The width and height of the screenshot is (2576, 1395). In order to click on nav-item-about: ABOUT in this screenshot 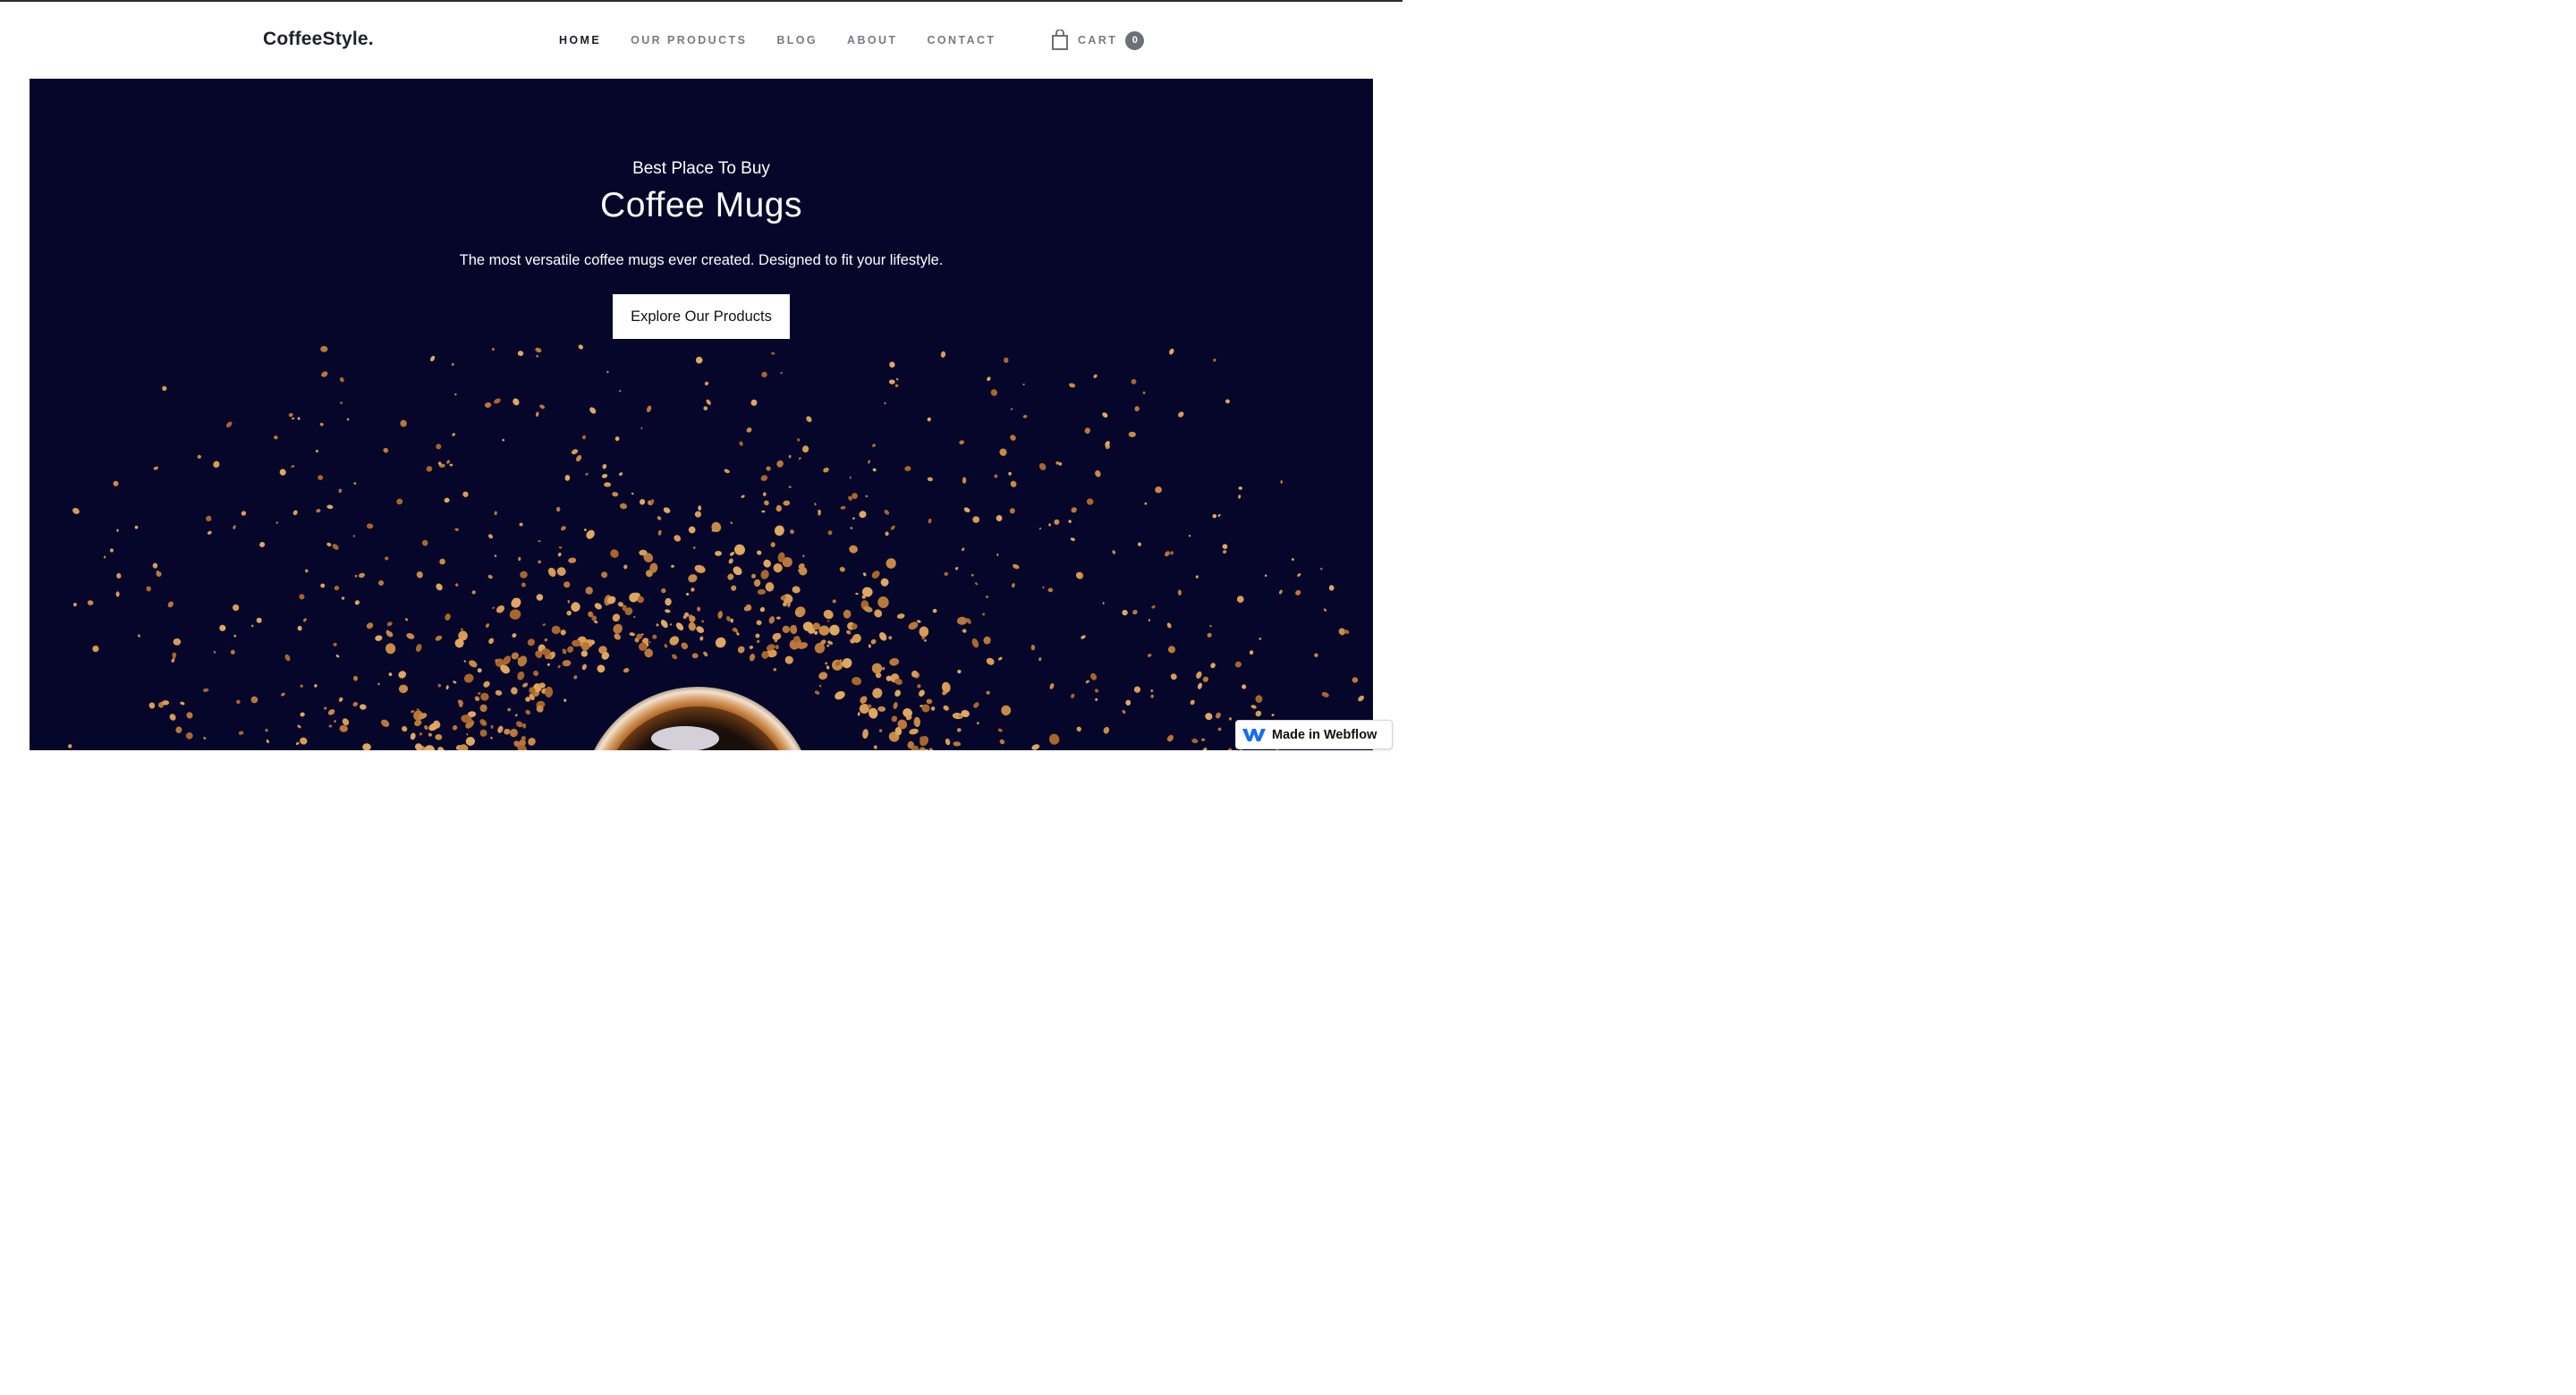, I will do `click(872, 40)`.